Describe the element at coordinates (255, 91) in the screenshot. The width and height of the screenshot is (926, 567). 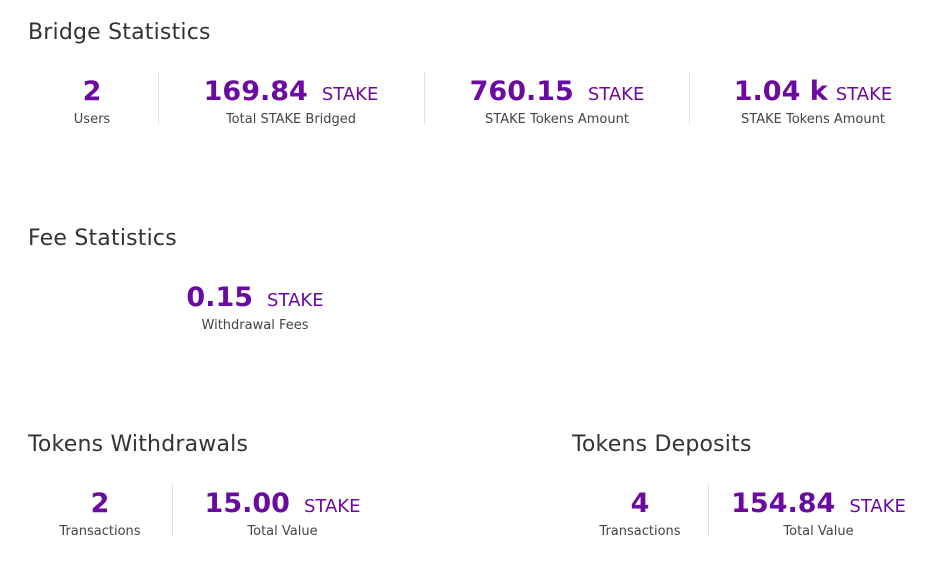
I see `stat-value: 169.84` at that location.